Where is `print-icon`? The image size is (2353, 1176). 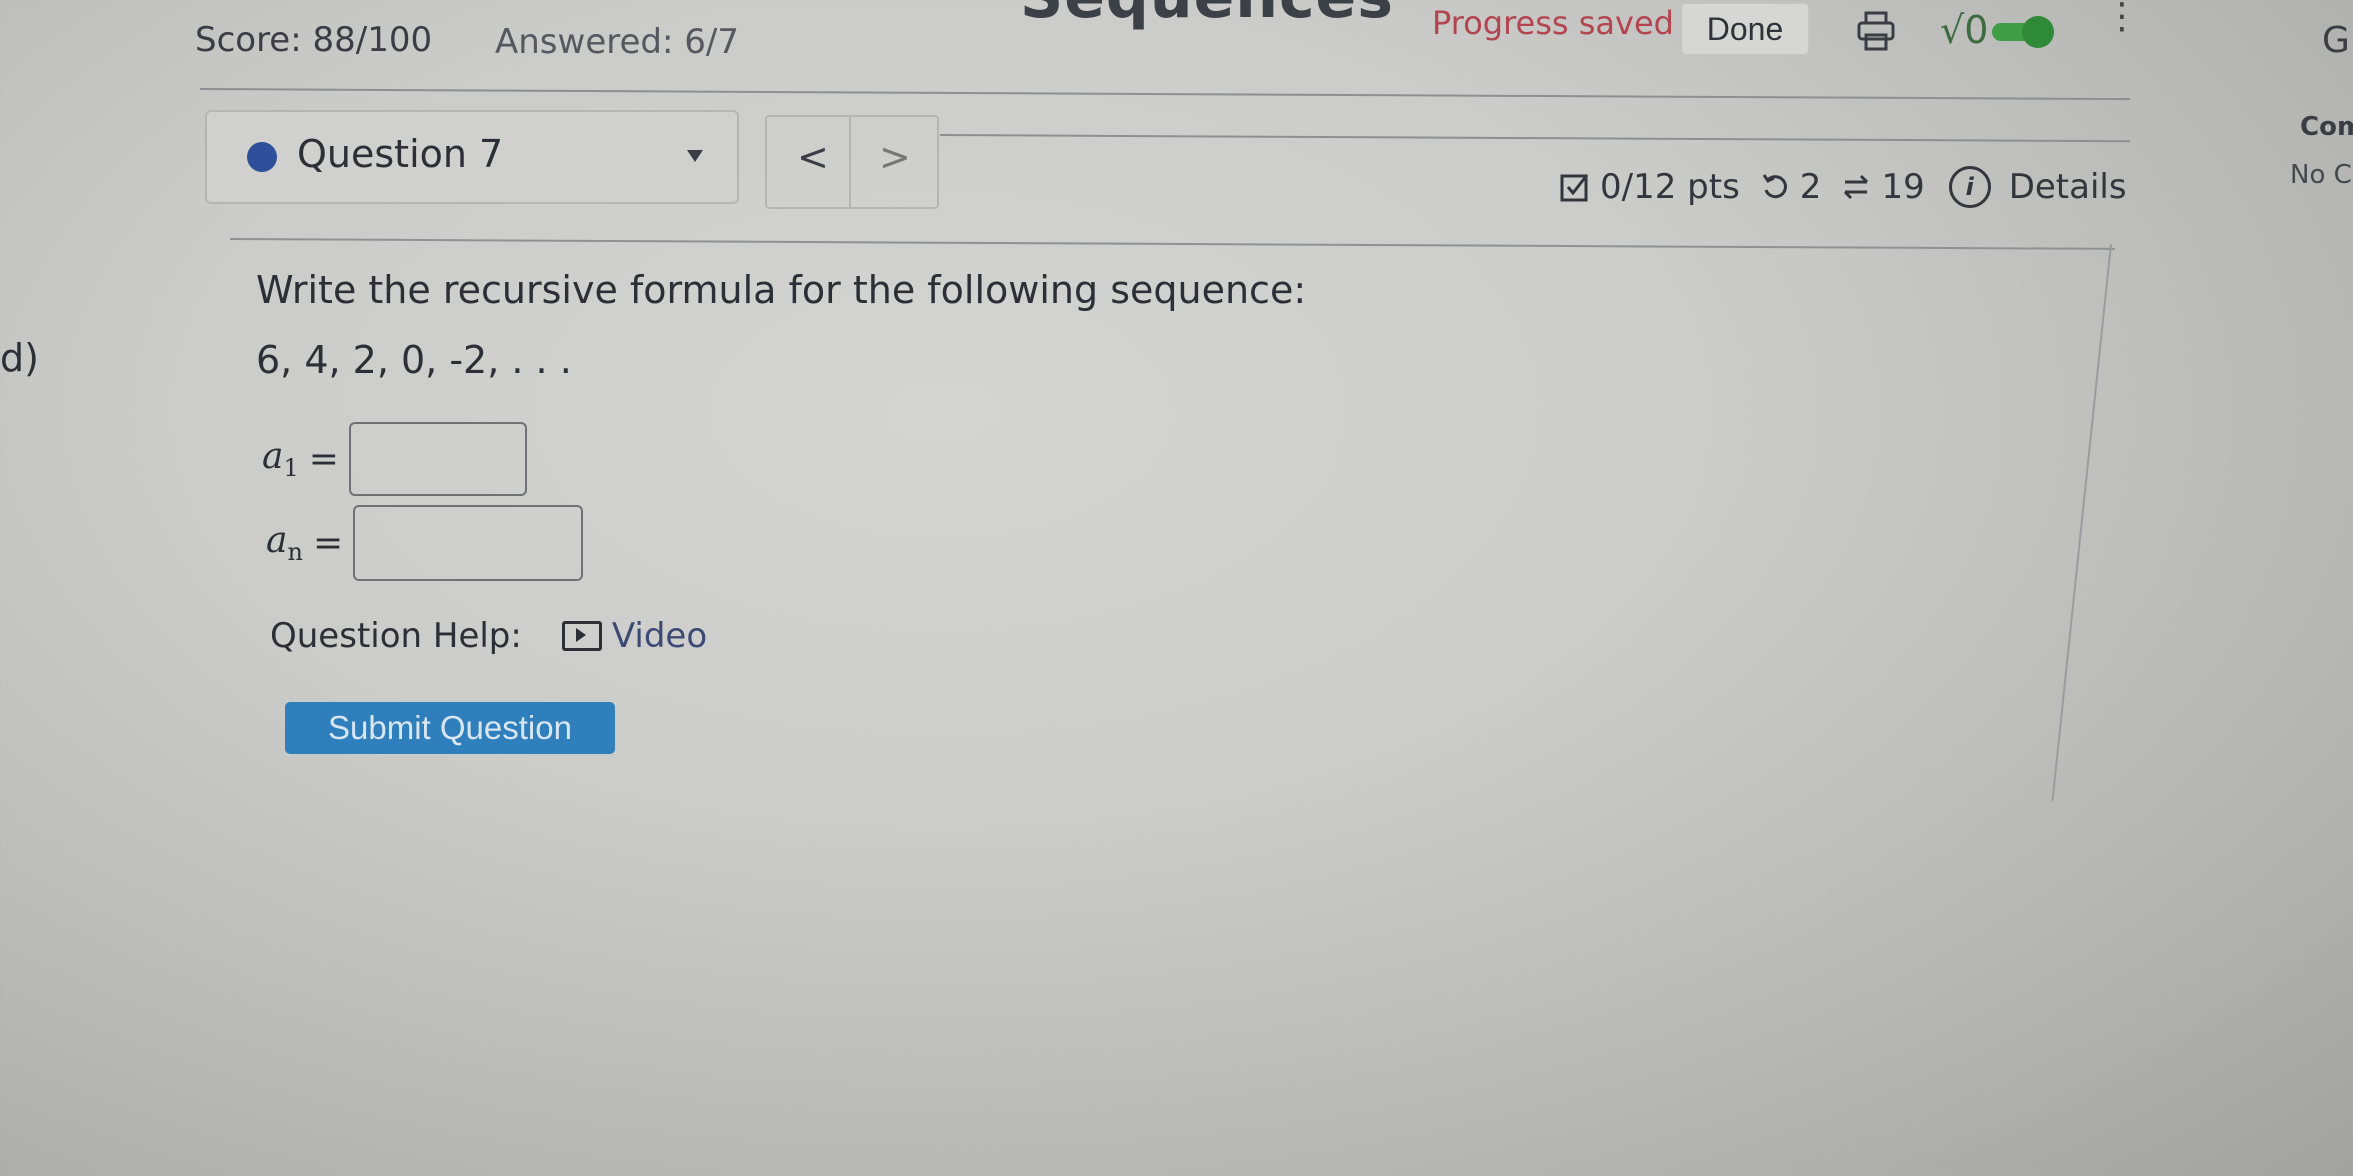 print-icon is located at coordinates (1876, 31).